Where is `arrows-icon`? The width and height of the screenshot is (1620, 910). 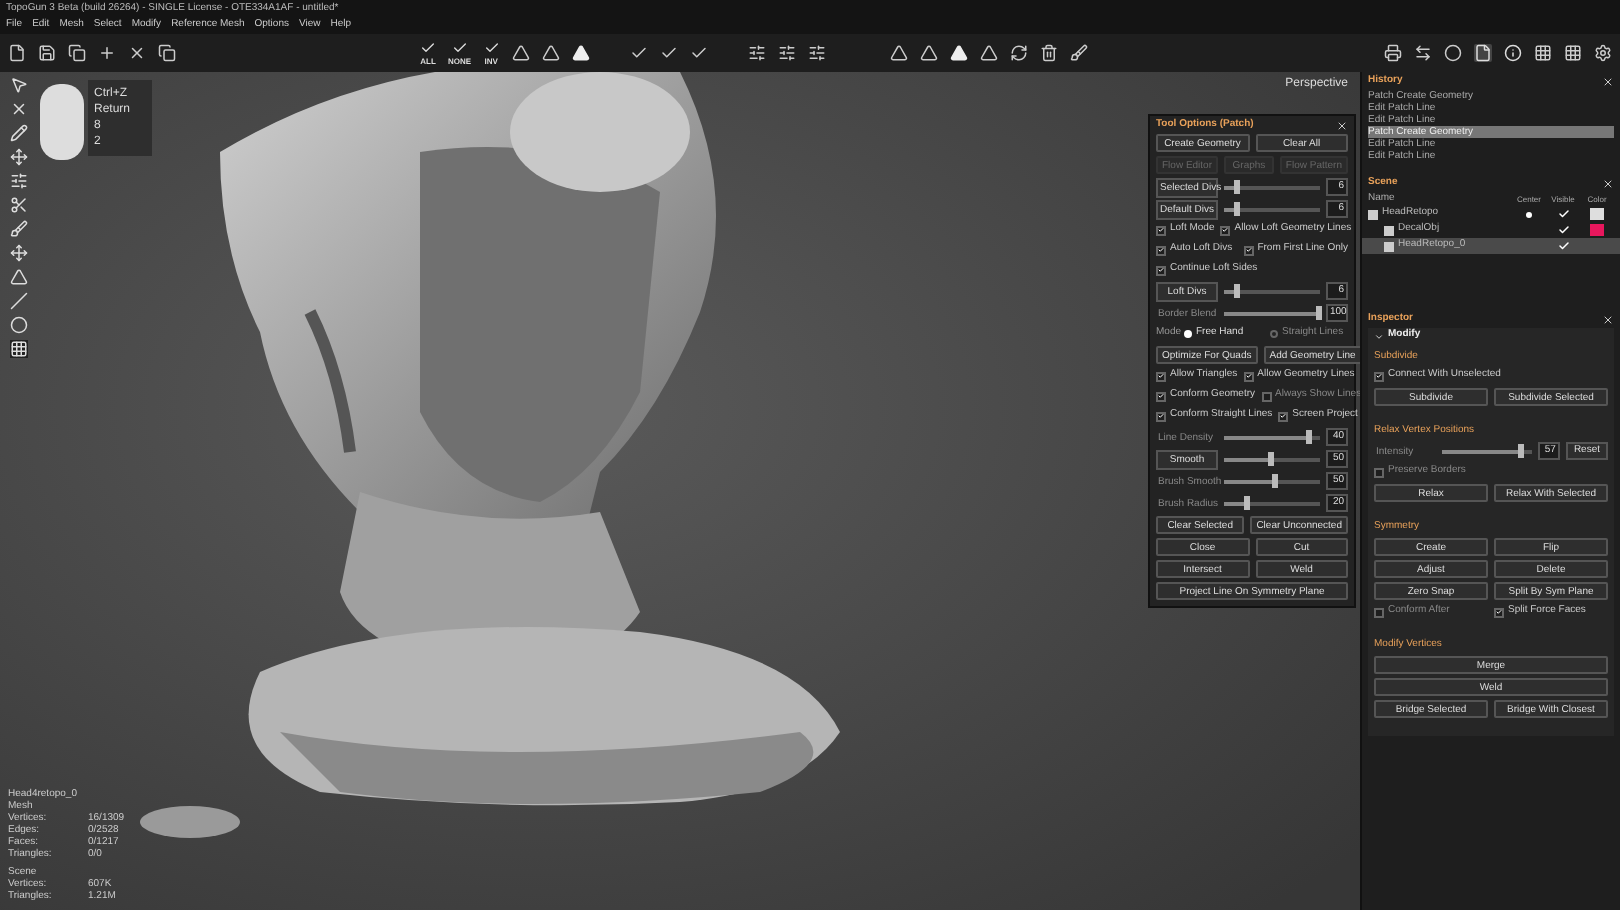 arrows-icon is located at coordinates (1423, 53).